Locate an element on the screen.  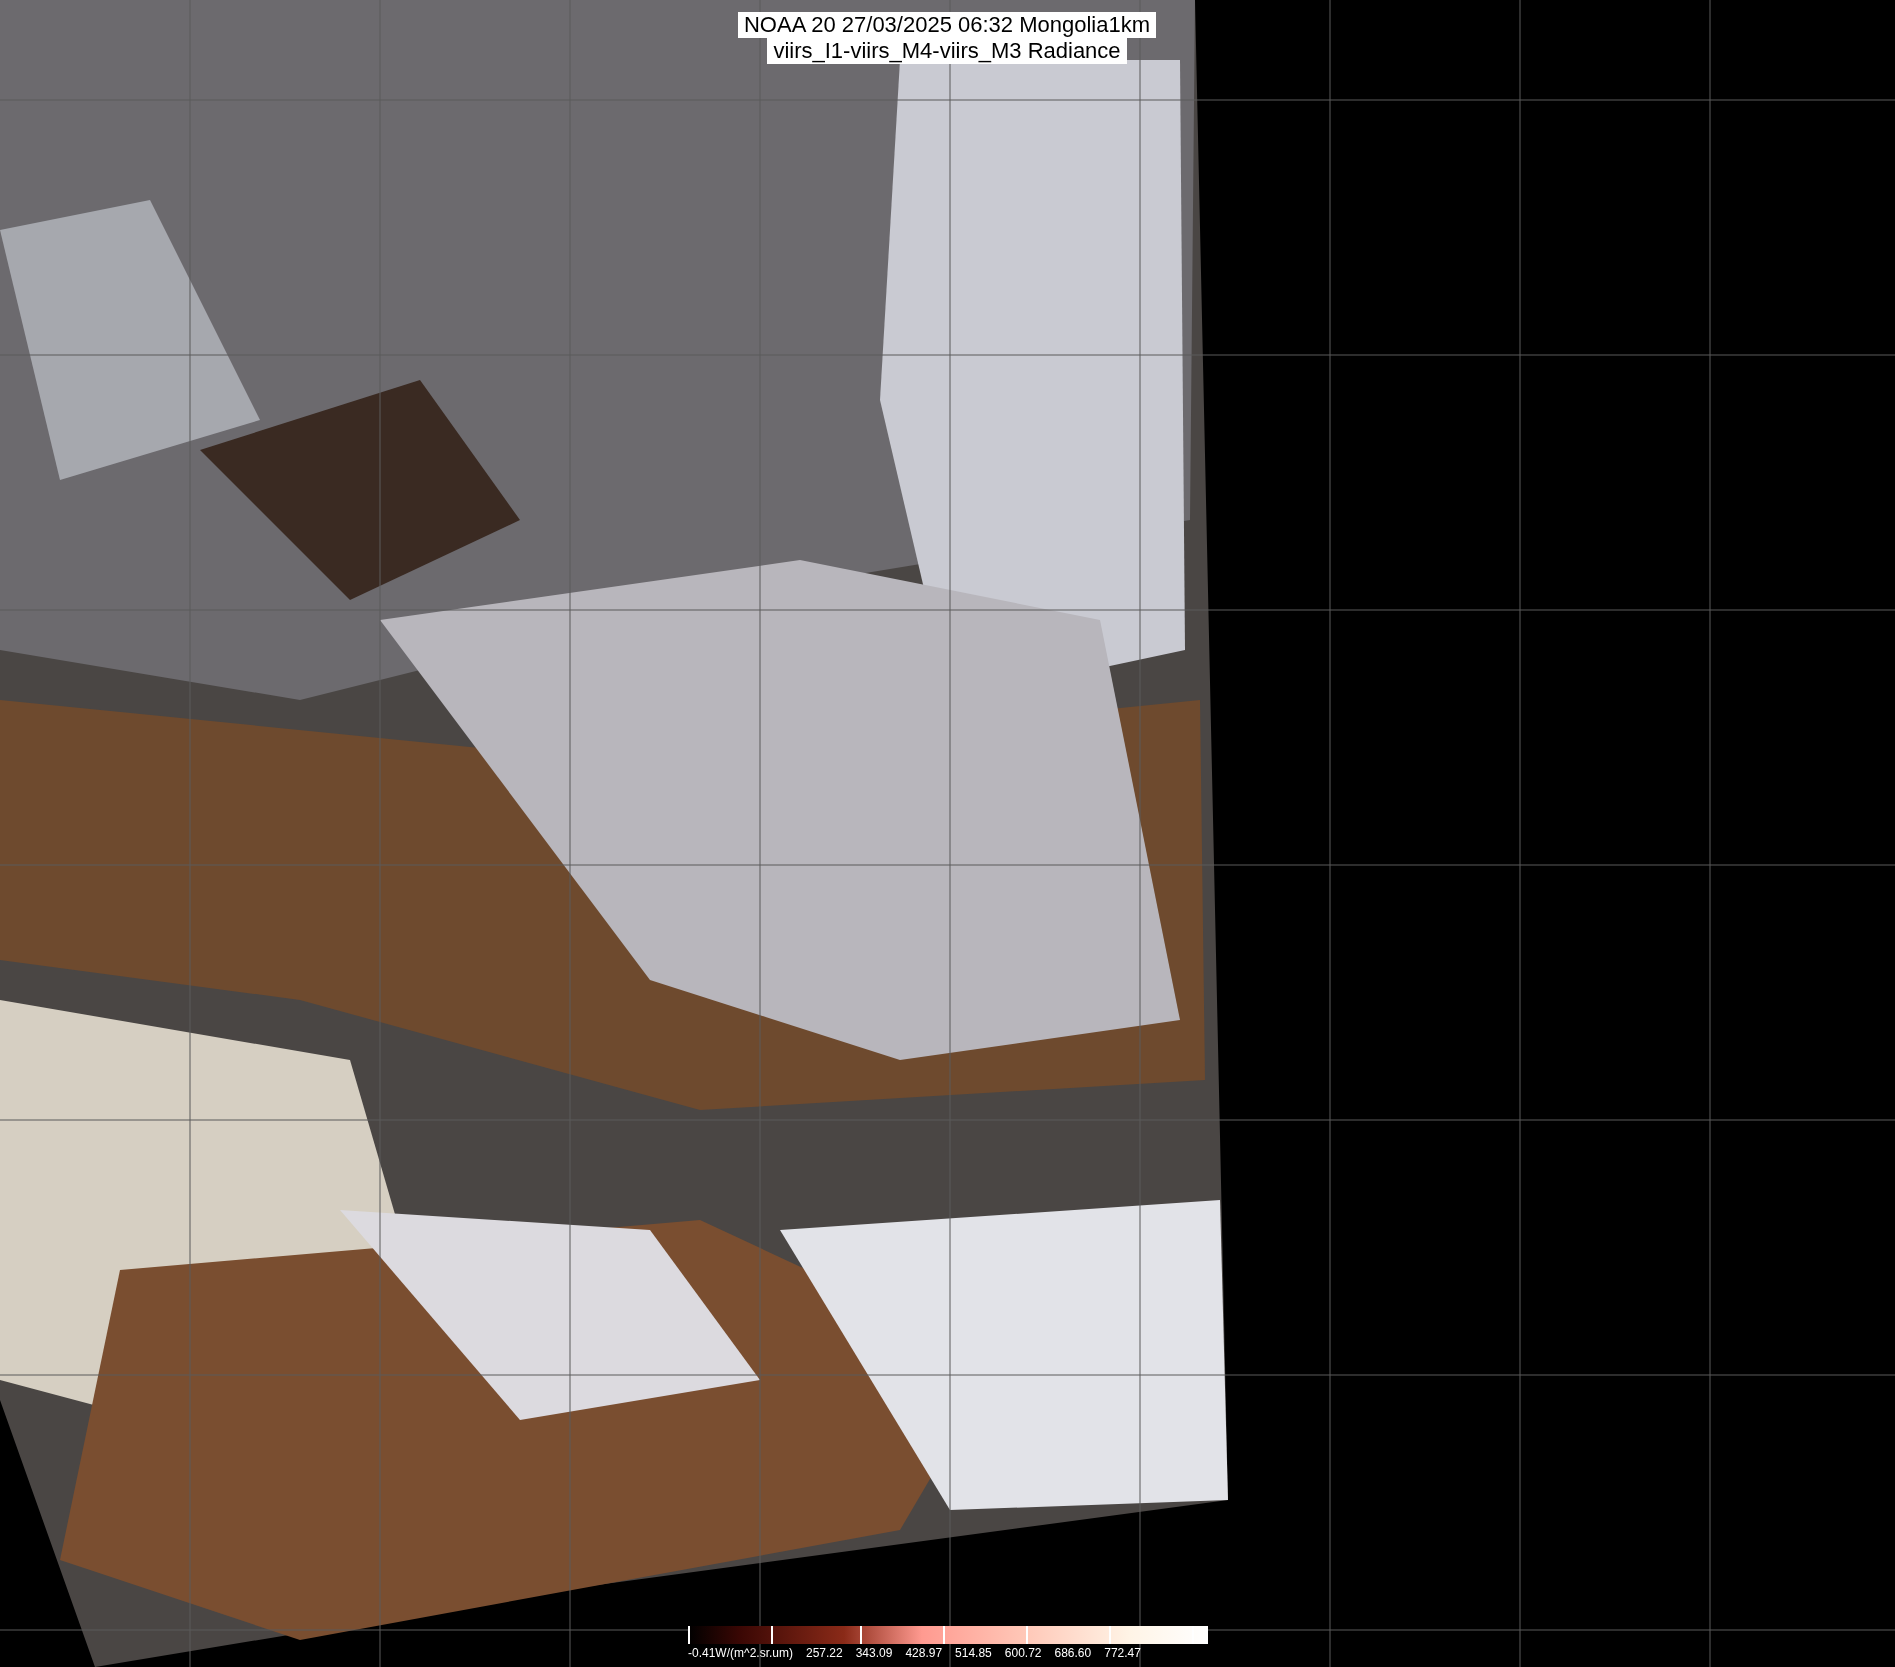
scale-label: 257.22 is located at coordinates (824, 1653).